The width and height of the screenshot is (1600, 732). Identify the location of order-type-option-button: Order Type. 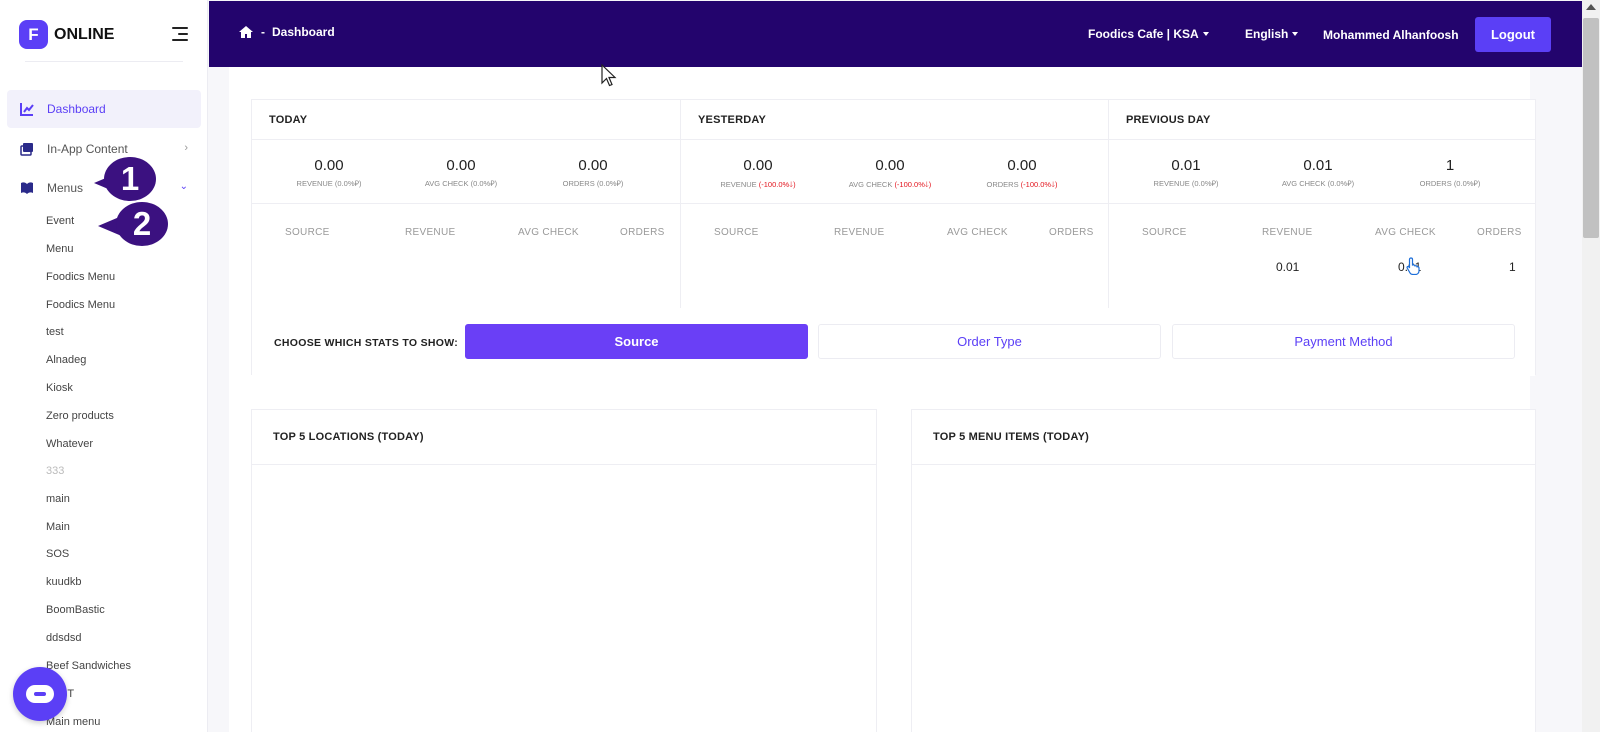
(989, 341).